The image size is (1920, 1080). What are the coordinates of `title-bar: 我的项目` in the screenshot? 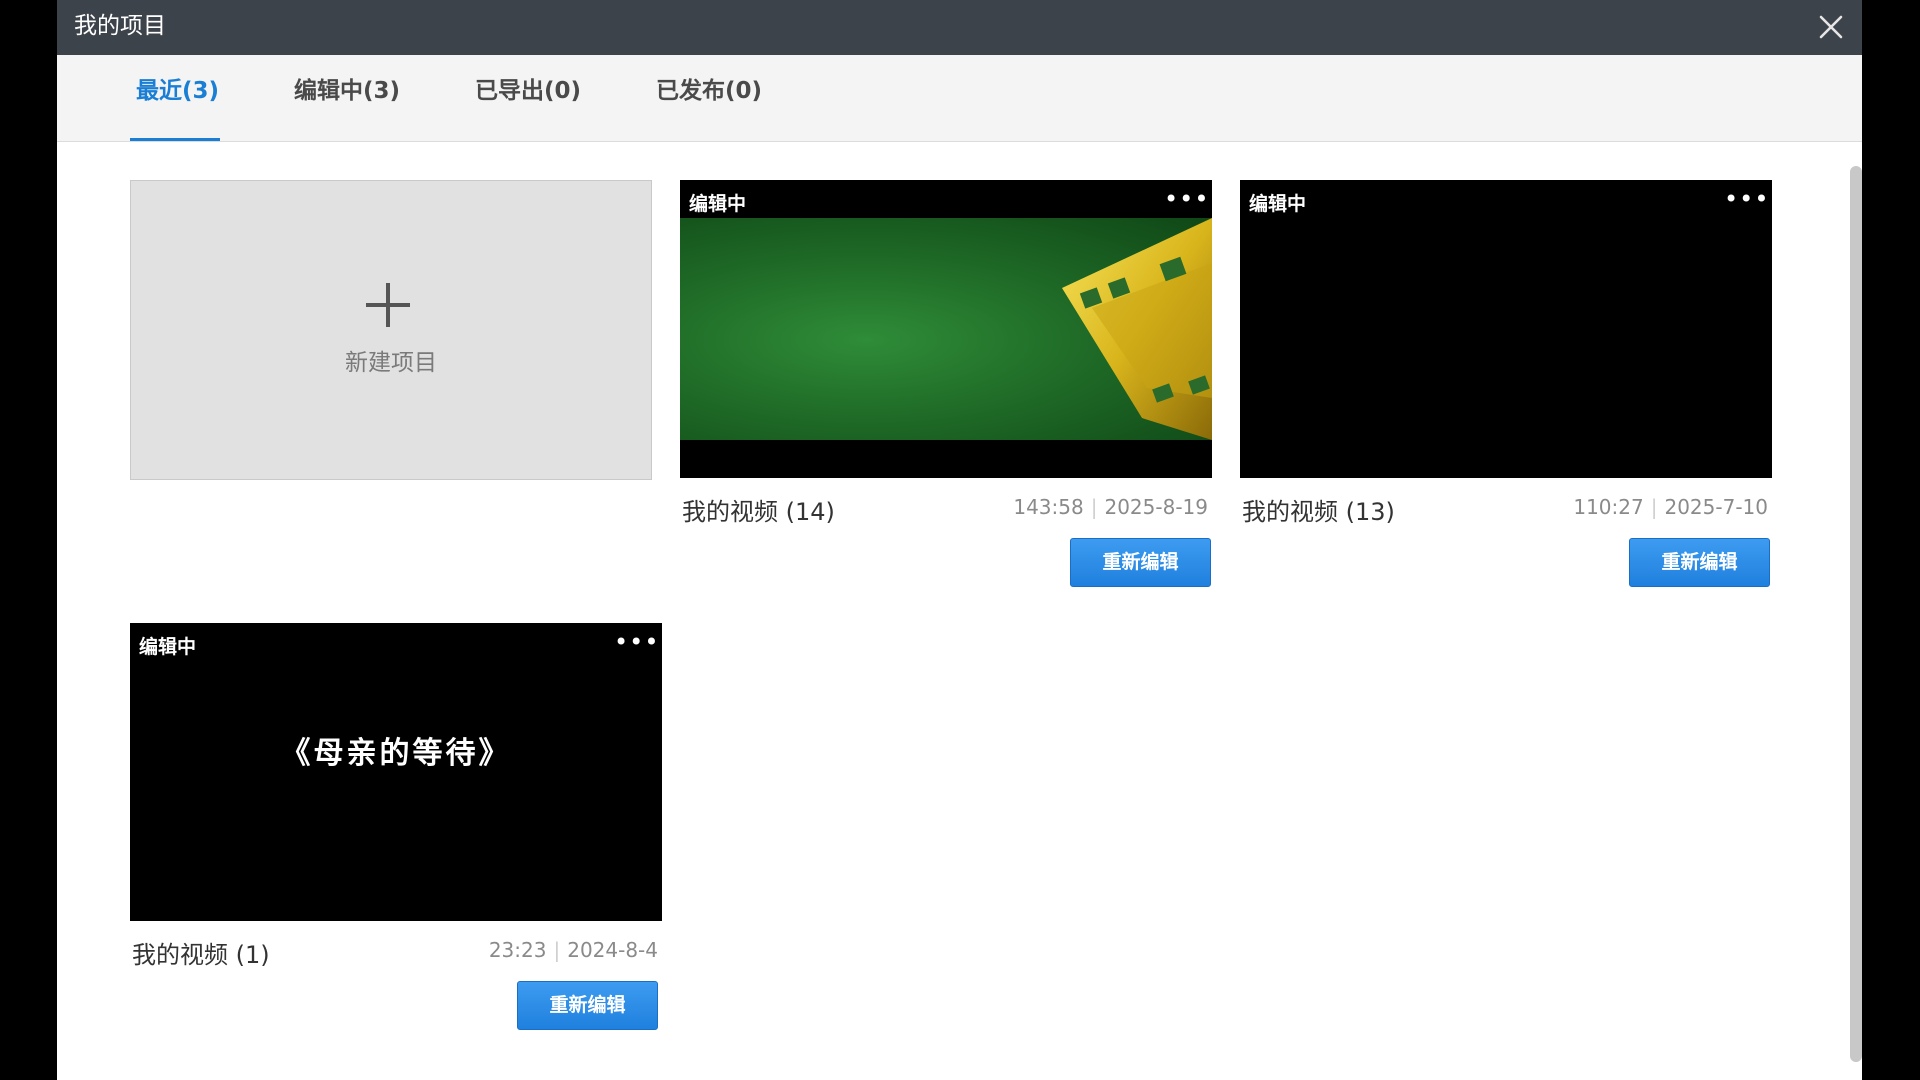 It's located at (959, 27).